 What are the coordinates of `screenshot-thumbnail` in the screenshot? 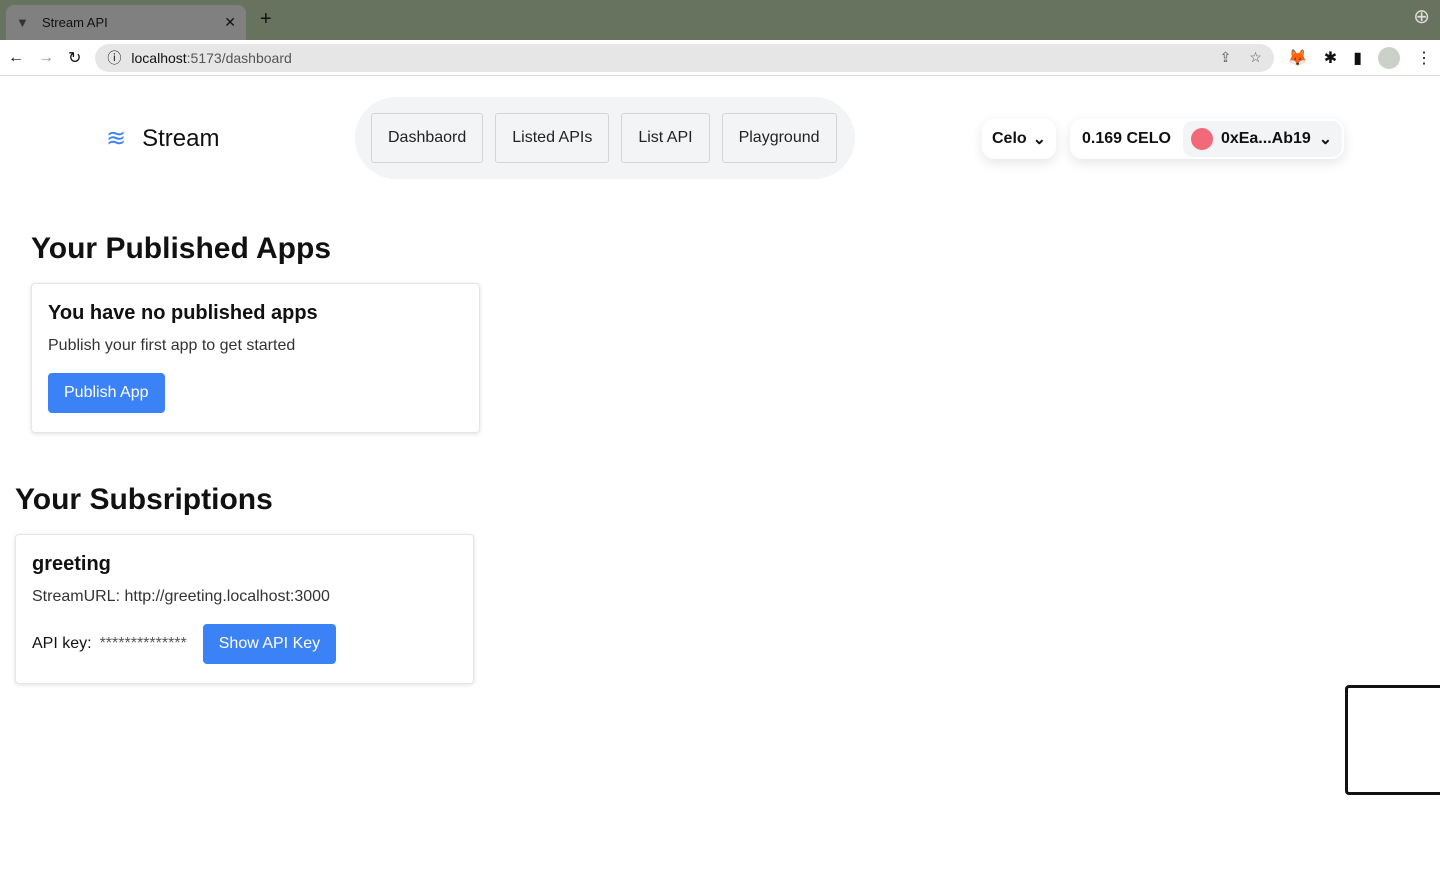 It's located at (1392, 740).